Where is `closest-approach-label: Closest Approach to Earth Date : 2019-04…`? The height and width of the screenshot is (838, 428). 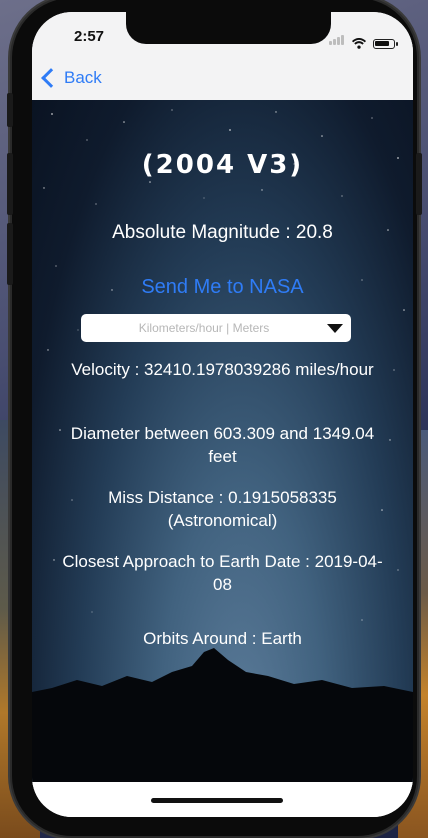
closest-approach-label: Closest Approach to Earth Date : 2019-04… is located at coordinates (222, 573).